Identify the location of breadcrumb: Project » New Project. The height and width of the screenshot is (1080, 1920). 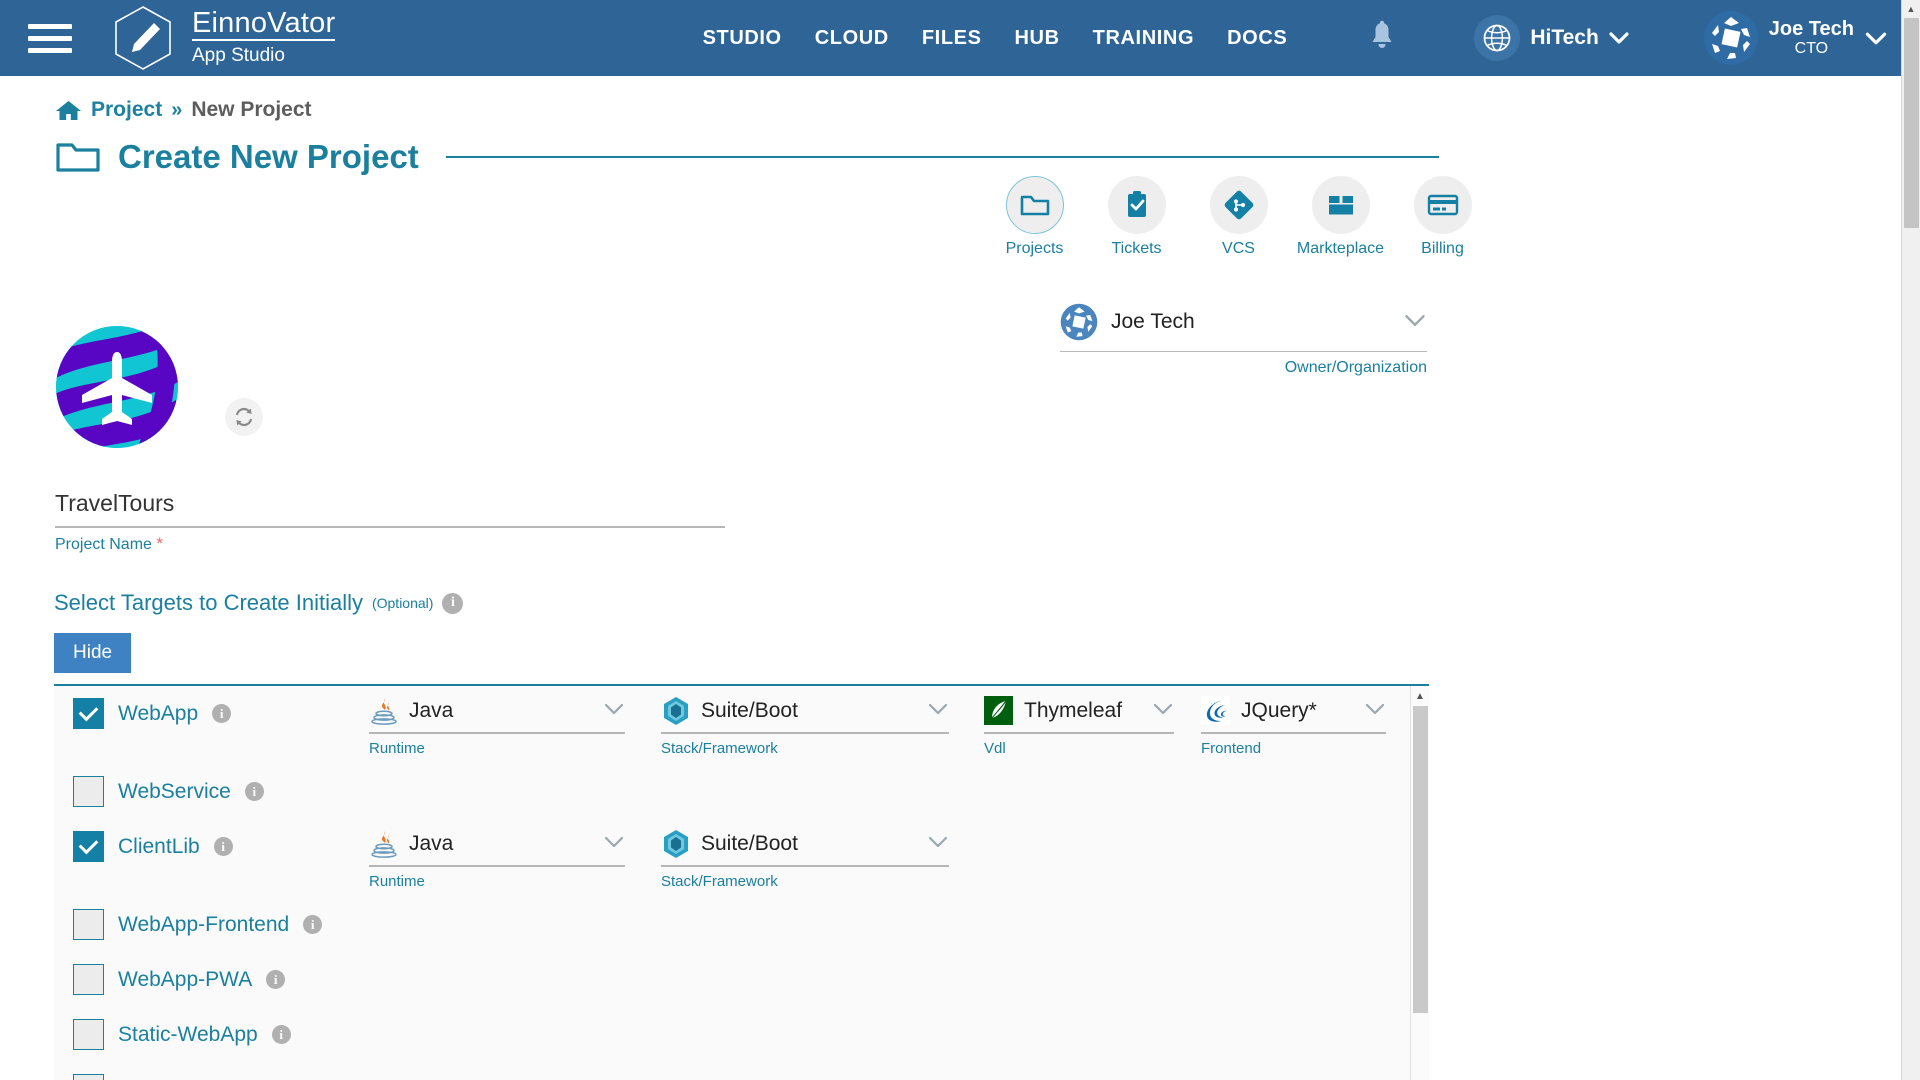
(978, 110).